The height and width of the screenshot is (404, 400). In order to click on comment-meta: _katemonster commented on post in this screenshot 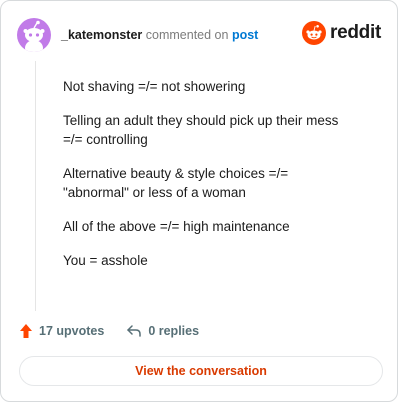, I will do `click(159, 35)`.